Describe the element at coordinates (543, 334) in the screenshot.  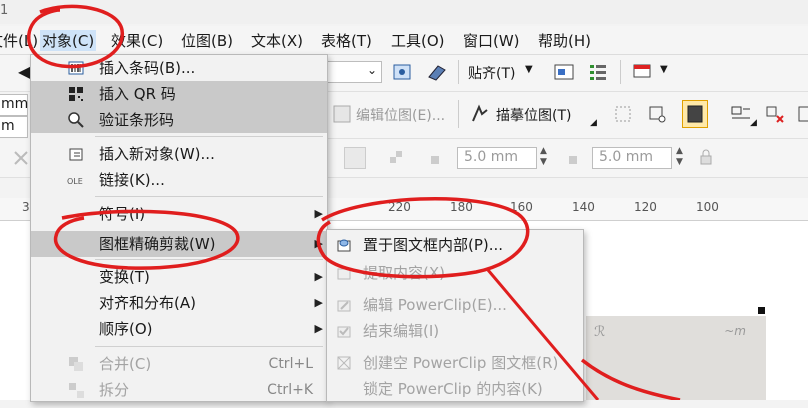
I see `annotation-arrow` at that location.